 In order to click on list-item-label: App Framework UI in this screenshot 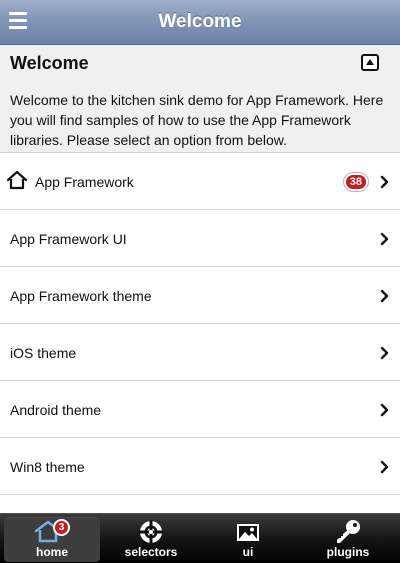, I will do `click(68, 239)`.